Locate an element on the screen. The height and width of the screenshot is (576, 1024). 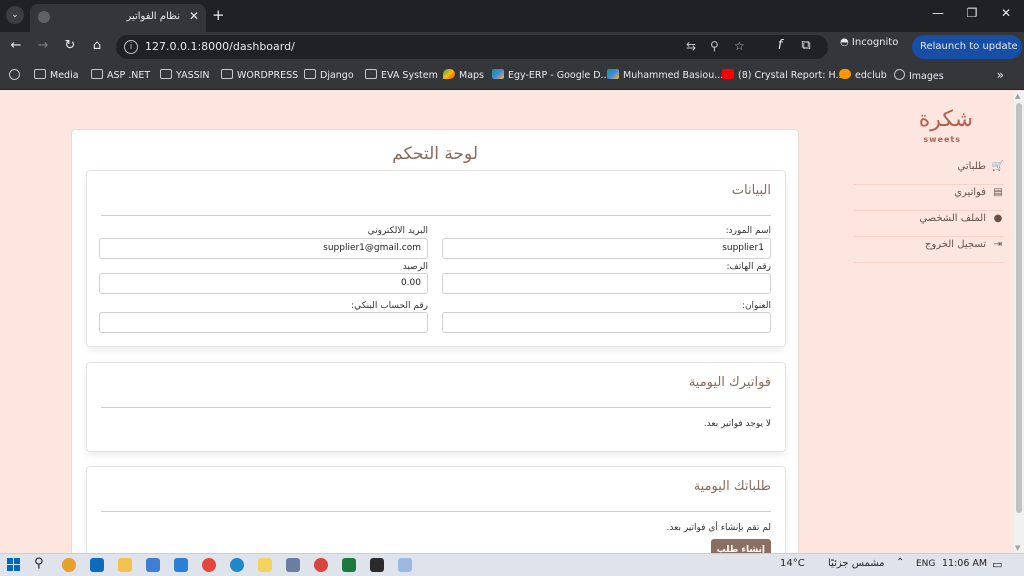
youtube-icon is located at coordinates (728, 74).